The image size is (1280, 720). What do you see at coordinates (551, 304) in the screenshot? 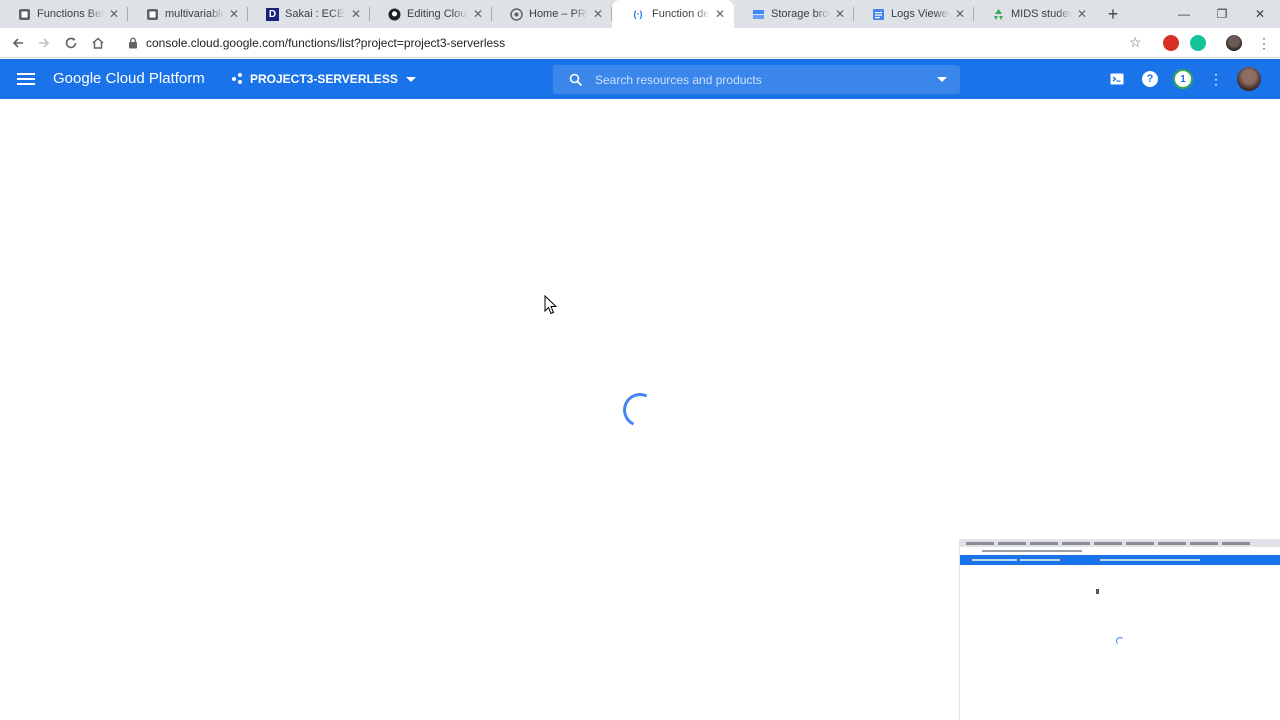
I see `mouse-cursor-icon` at bounding box center [551, 304].